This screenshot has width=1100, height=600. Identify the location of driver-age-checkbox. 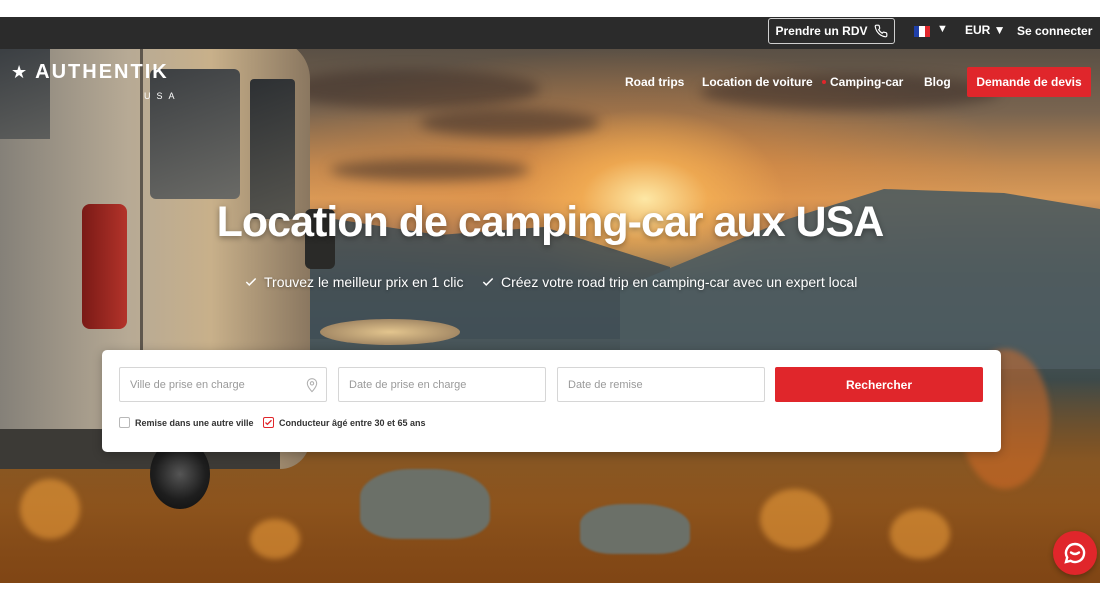
(268, 422).